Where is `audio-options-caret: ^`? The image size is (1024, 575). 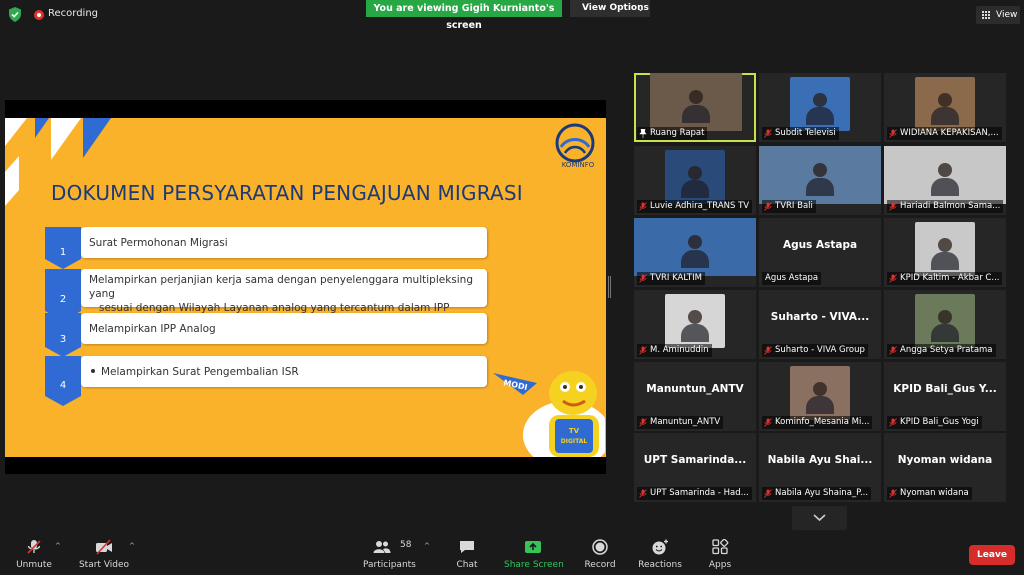
audio-options-caret: ^ is located at coordinates (58, 546).